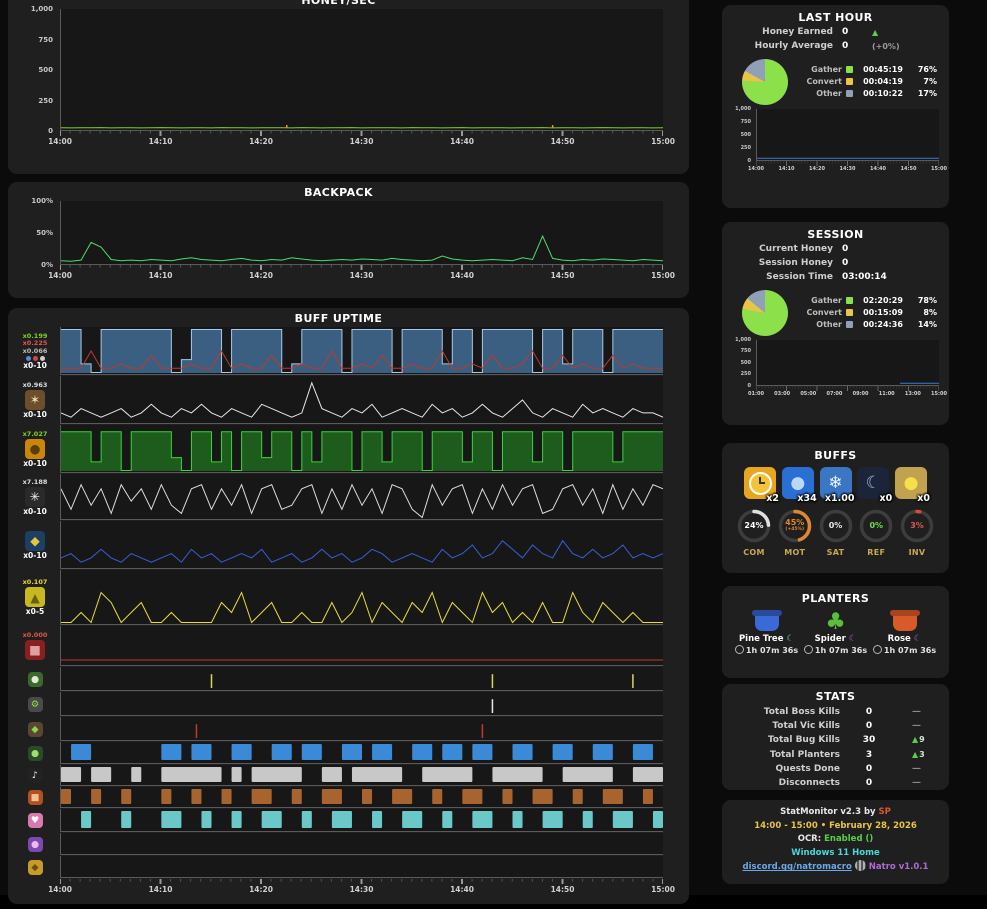  I want to click on buff-uptime-row: ◆ x0-10, so click(338, 545).